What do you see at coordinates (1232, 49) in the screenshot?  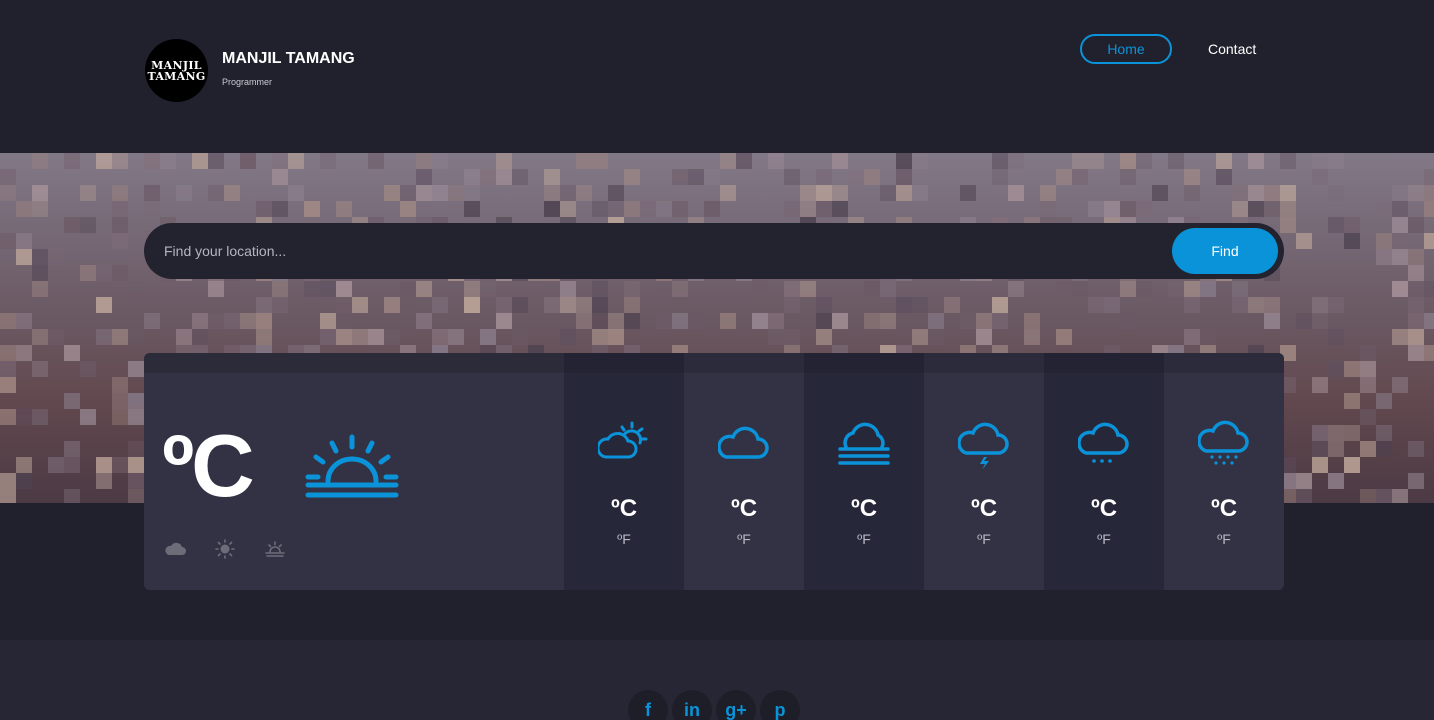 I see `nav-contact-link: Contact` at bounding box center [1232, 49].